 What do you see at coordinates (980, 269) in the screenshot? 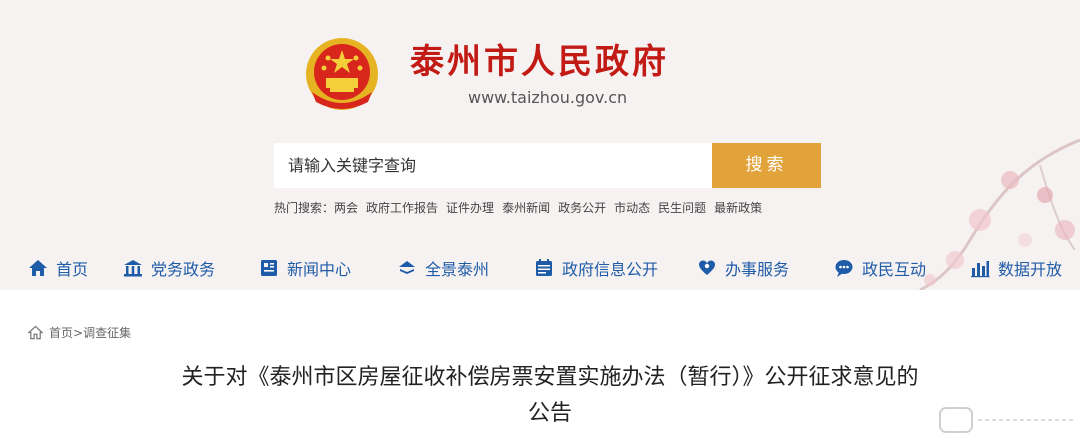
I see `bar-chart-icon` at bounding box center [980, 269].